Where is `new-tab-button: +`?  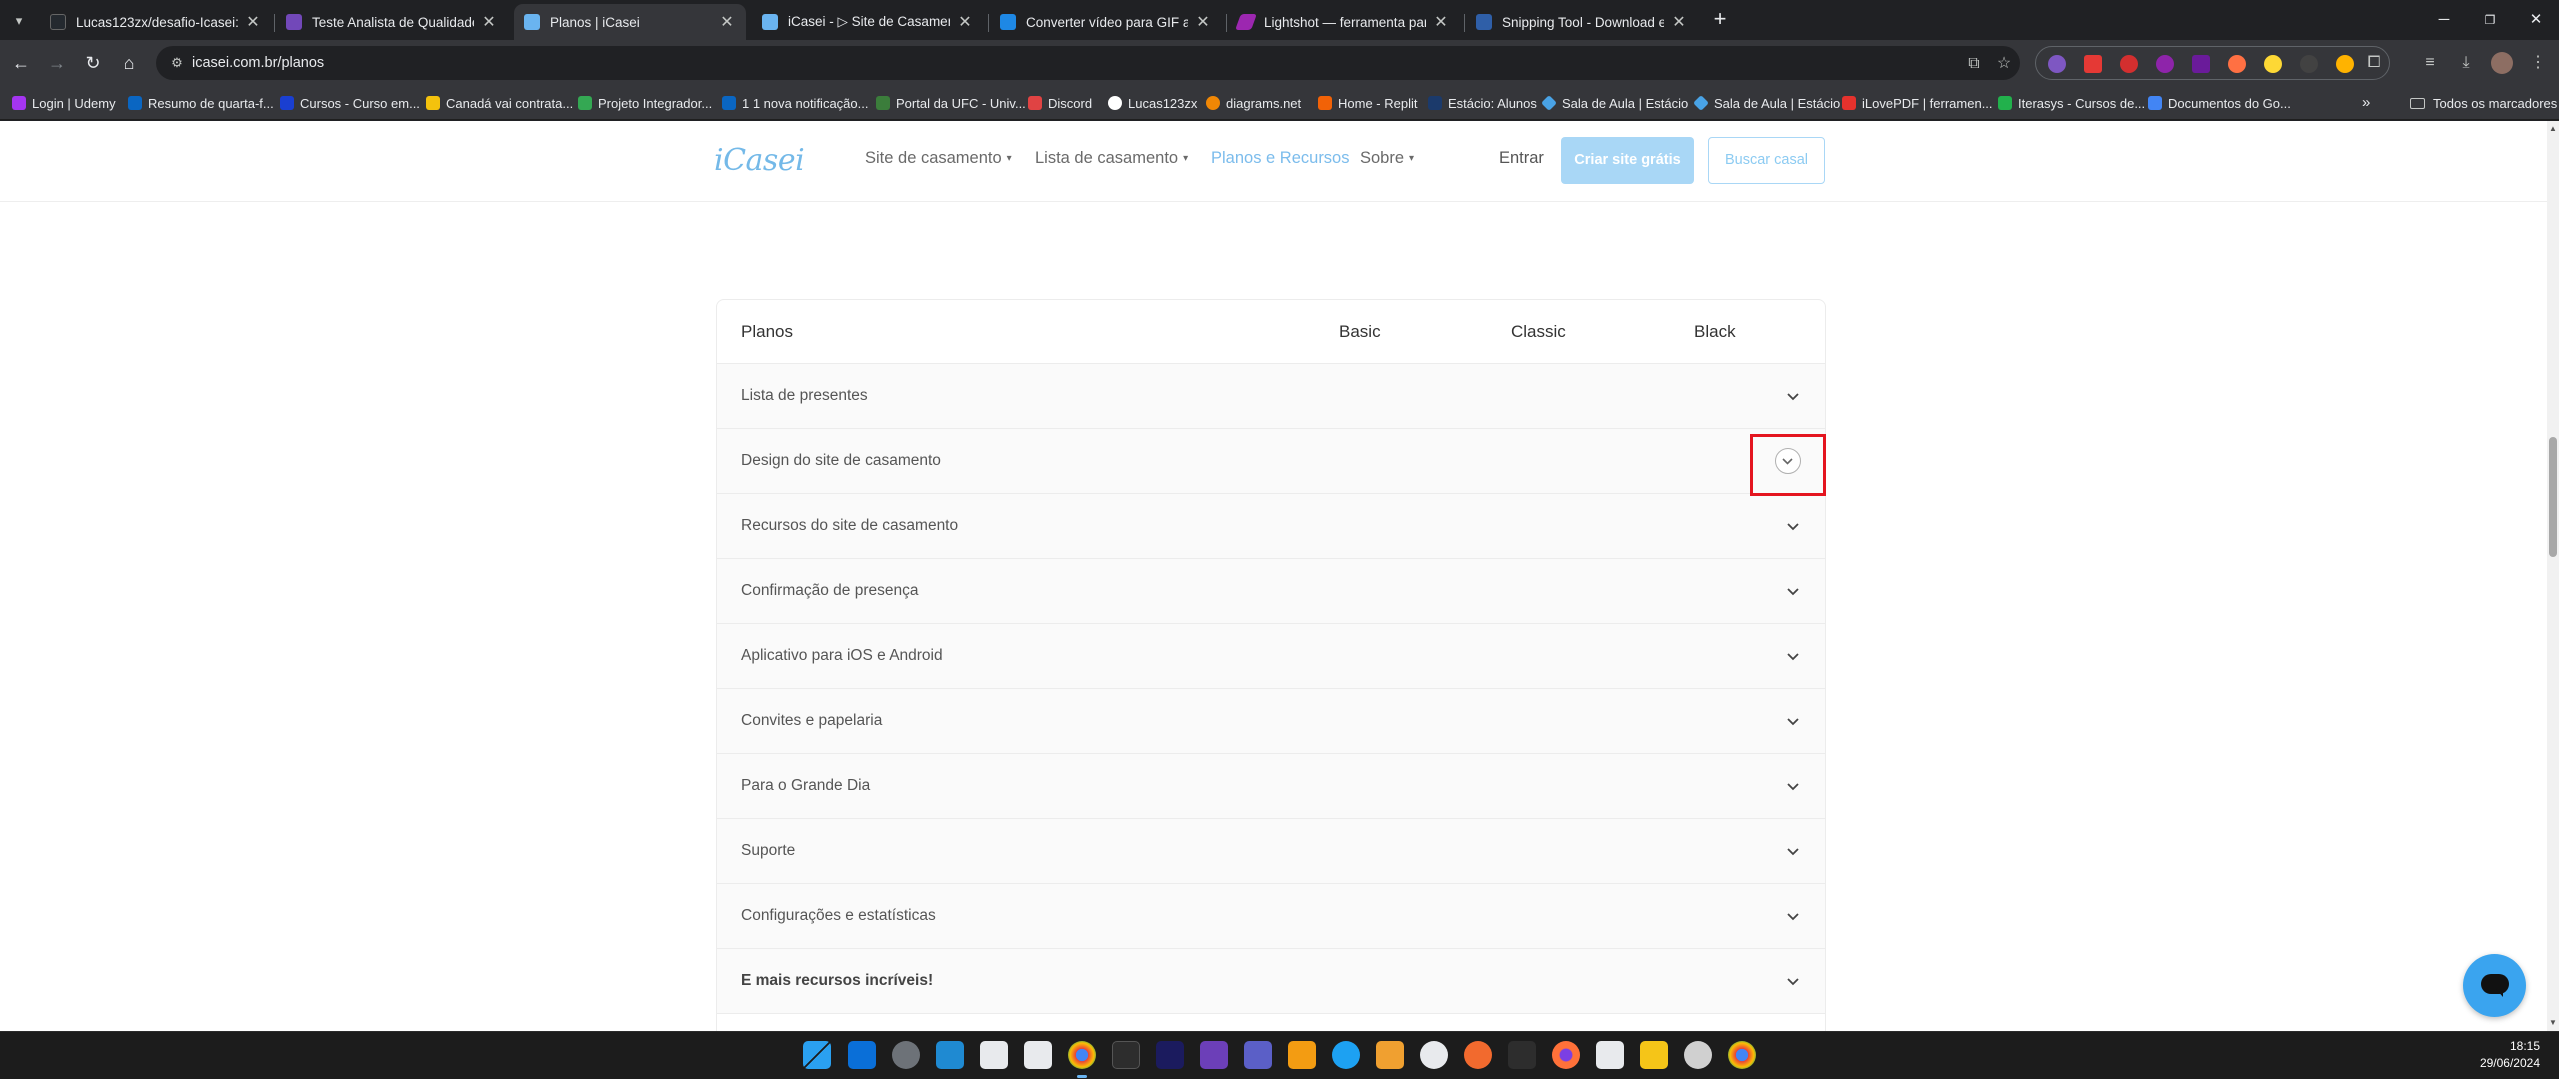
new-tab-button: + is located at coordinates (1720, 20).